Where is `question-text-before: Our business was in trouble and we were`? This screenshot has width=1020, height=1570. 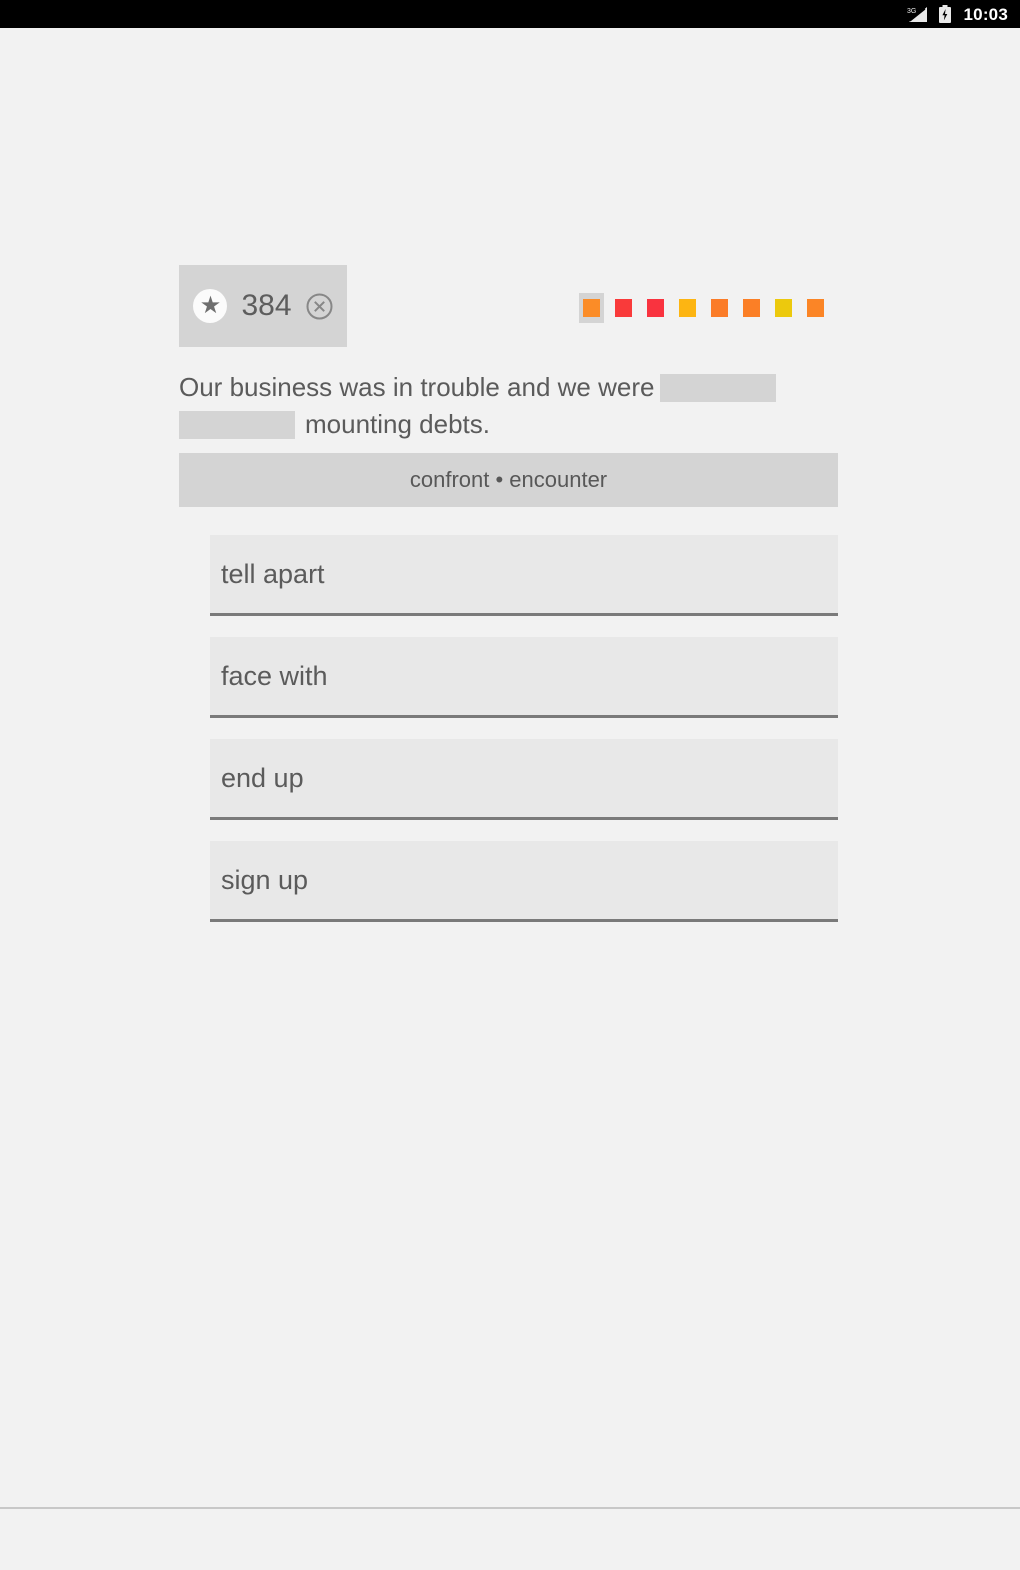 question-text-before: Our business was in trouble and we were is located at coordinates (417, 387).